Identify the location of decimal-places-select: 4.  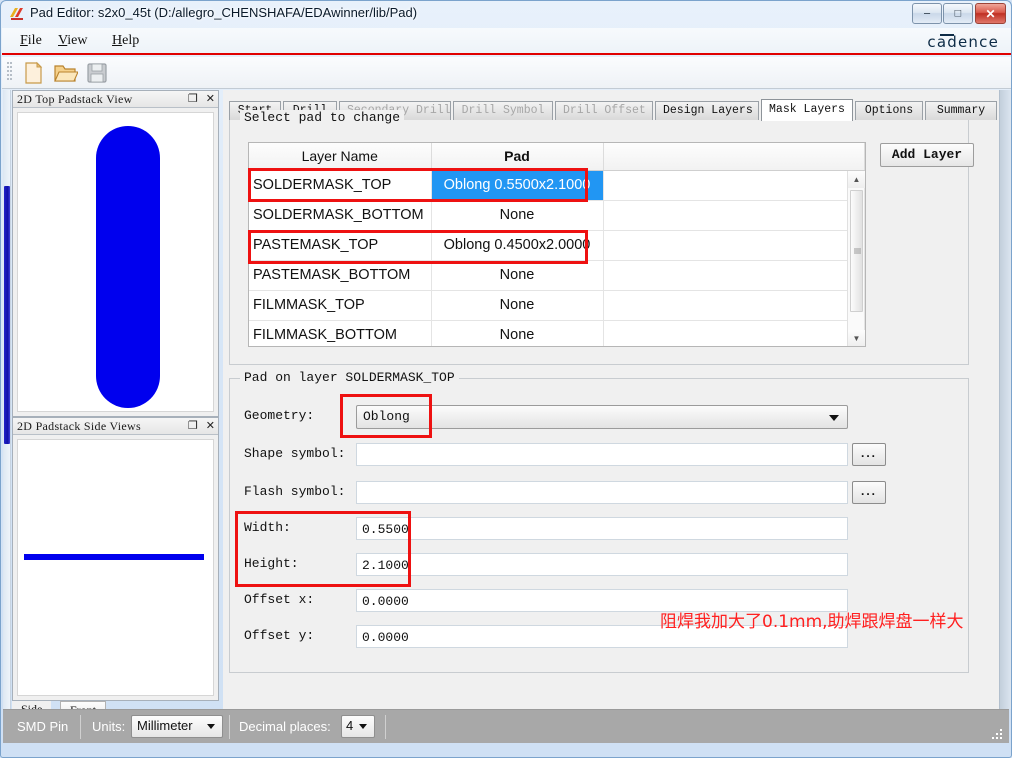
(358, 726).